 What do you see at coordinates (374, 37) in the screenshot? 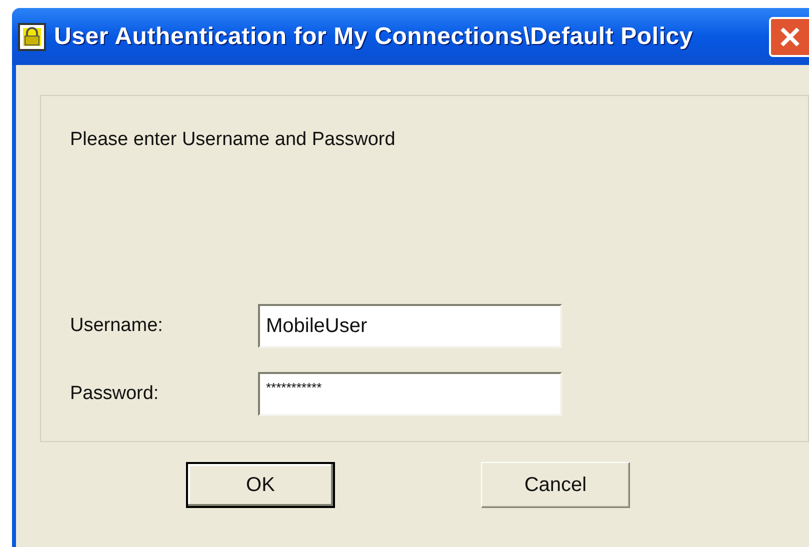
I see `window-title: User Authentication for My Connections\Default Policy` at bounding box center [374, 37].